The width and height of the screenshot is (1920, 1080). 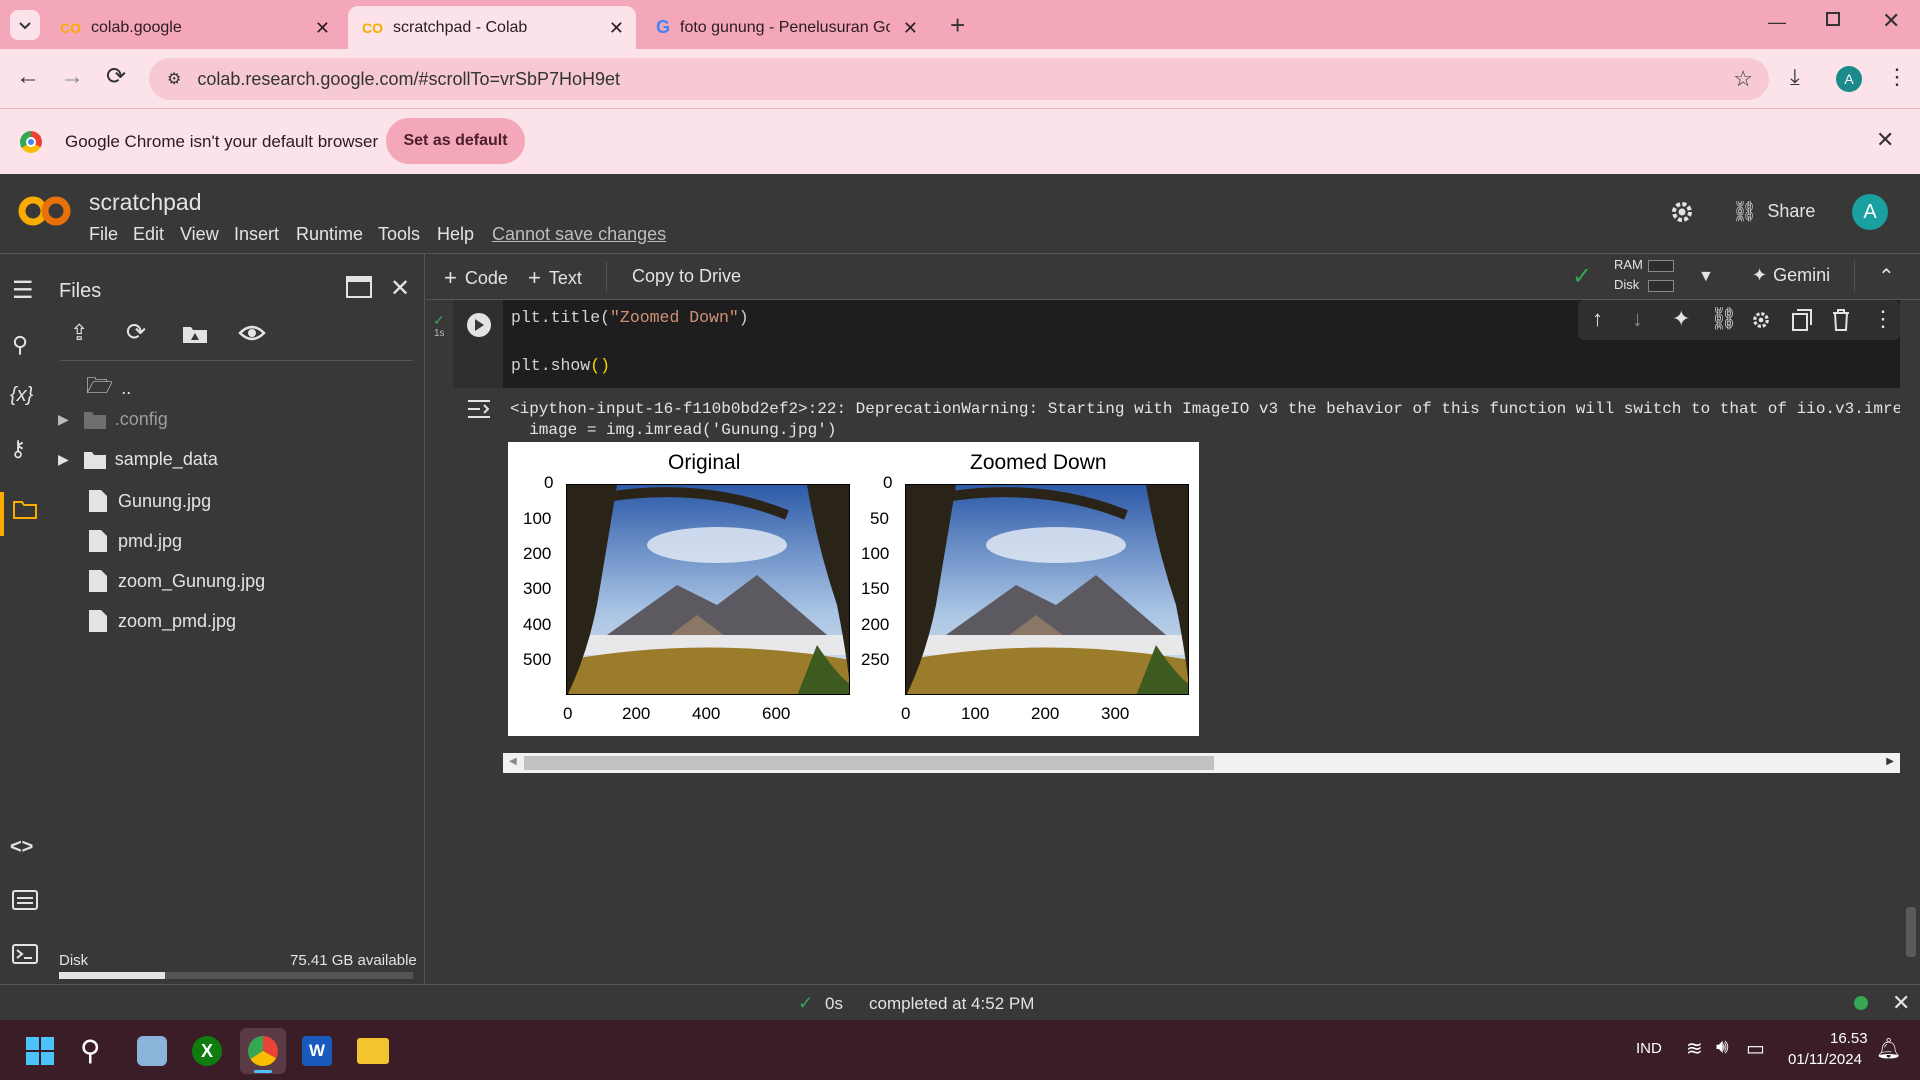 What do you see at coordinates (25, 954) in the screenshot?
I see `terminal-icon` at bounding box center [25, 954].